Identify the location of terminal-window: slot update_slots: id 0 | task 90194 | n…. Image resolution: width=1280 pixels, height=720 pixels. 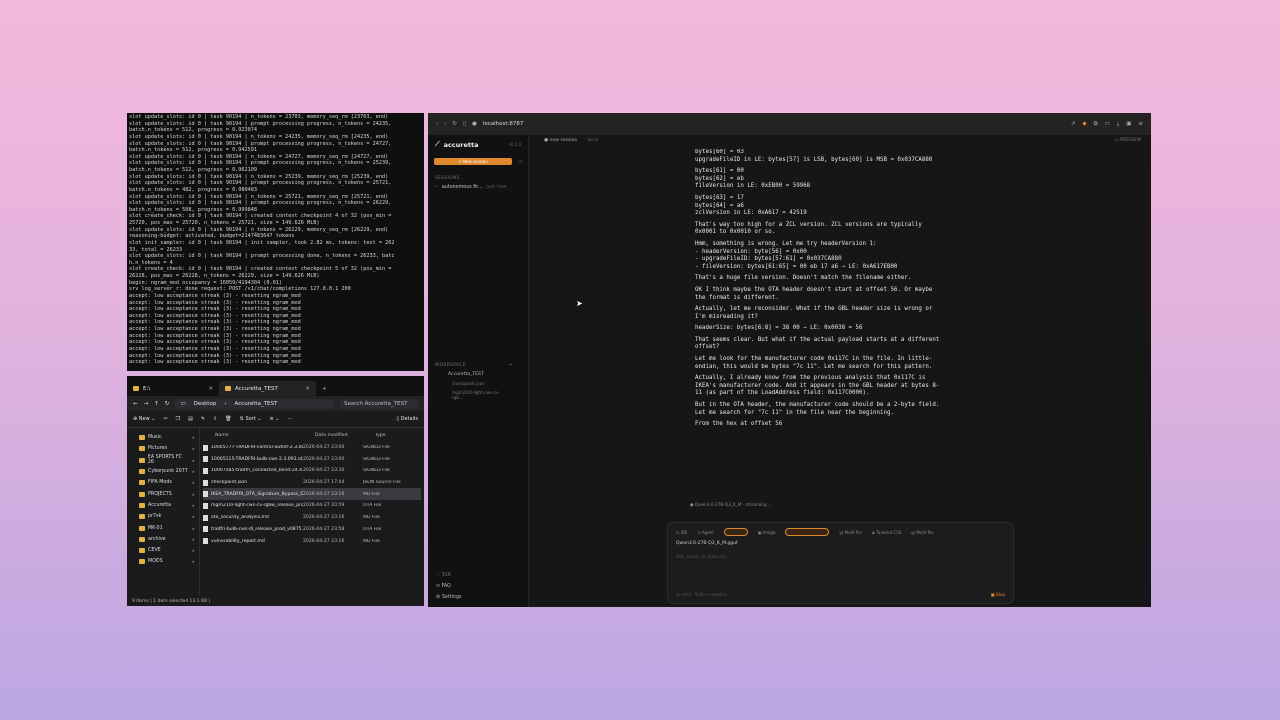
(275, 242).